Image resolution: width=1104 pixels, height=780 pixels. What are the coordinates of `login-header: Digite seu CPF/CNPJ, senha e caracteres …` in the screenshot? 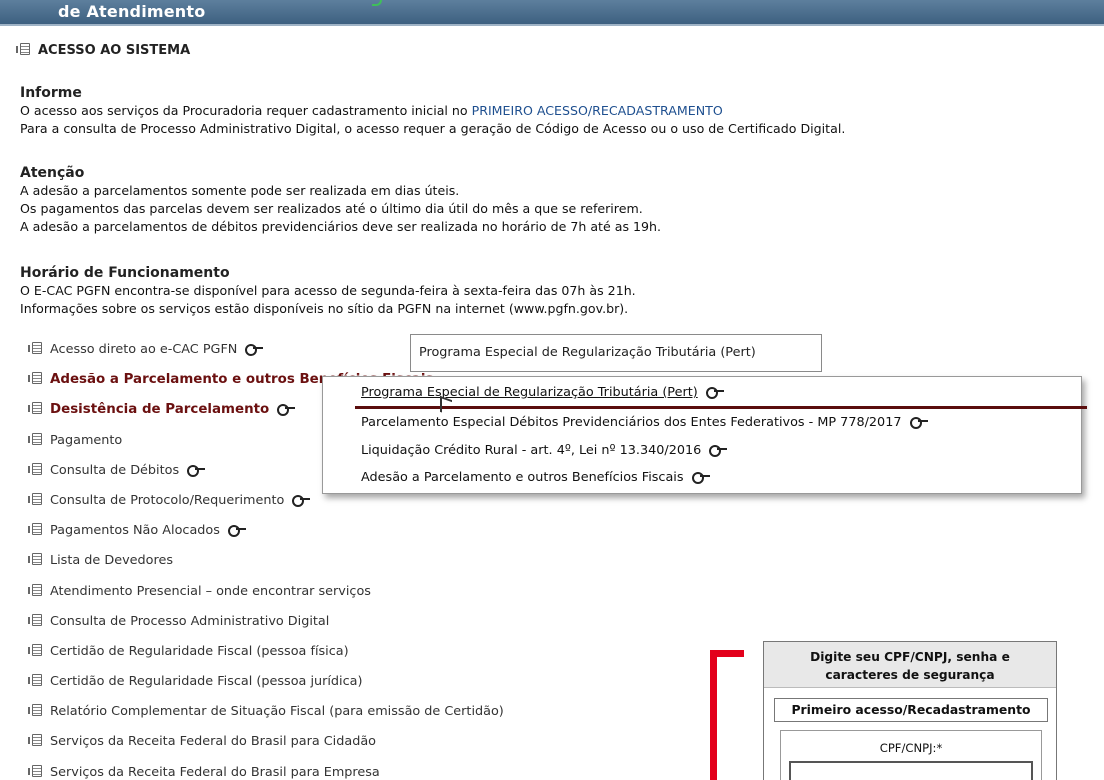 It's located at (910, 665).